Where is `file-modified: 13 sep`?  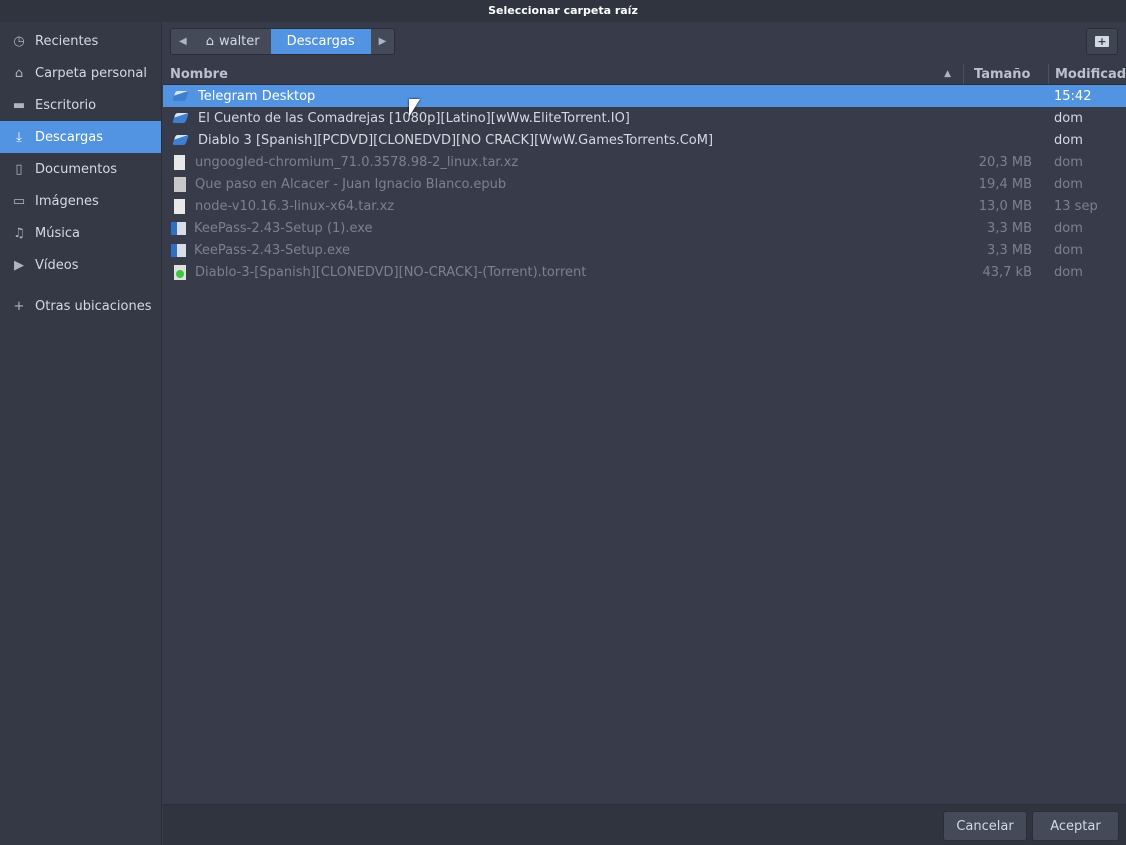
file-modified: 13 sep is located at coordinates (1076, 206).